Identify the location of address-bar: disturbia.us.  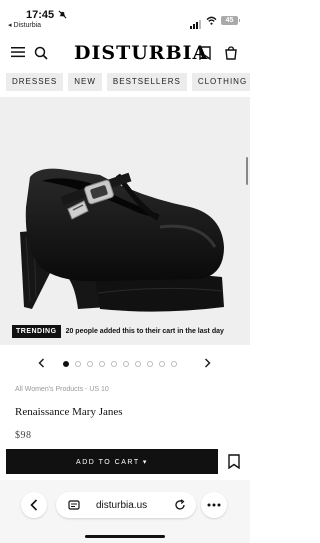
(126, 505).